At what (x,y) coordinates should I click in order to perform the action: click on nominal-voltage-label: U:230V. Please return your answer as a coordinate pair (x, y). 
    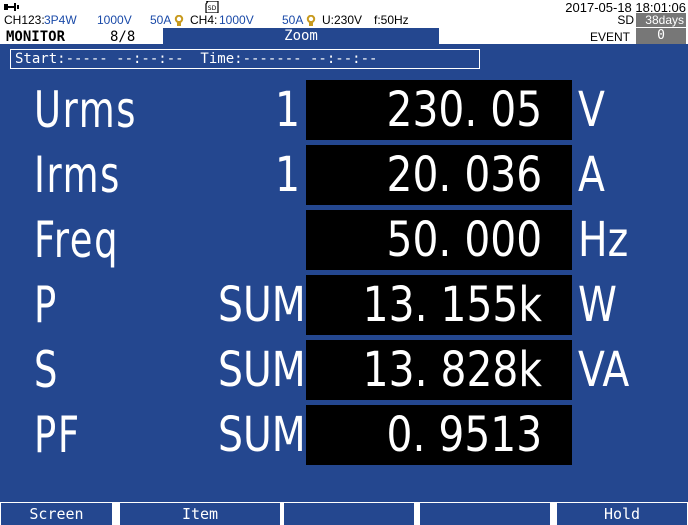
    Looking at the image, I should click on (342, 20).